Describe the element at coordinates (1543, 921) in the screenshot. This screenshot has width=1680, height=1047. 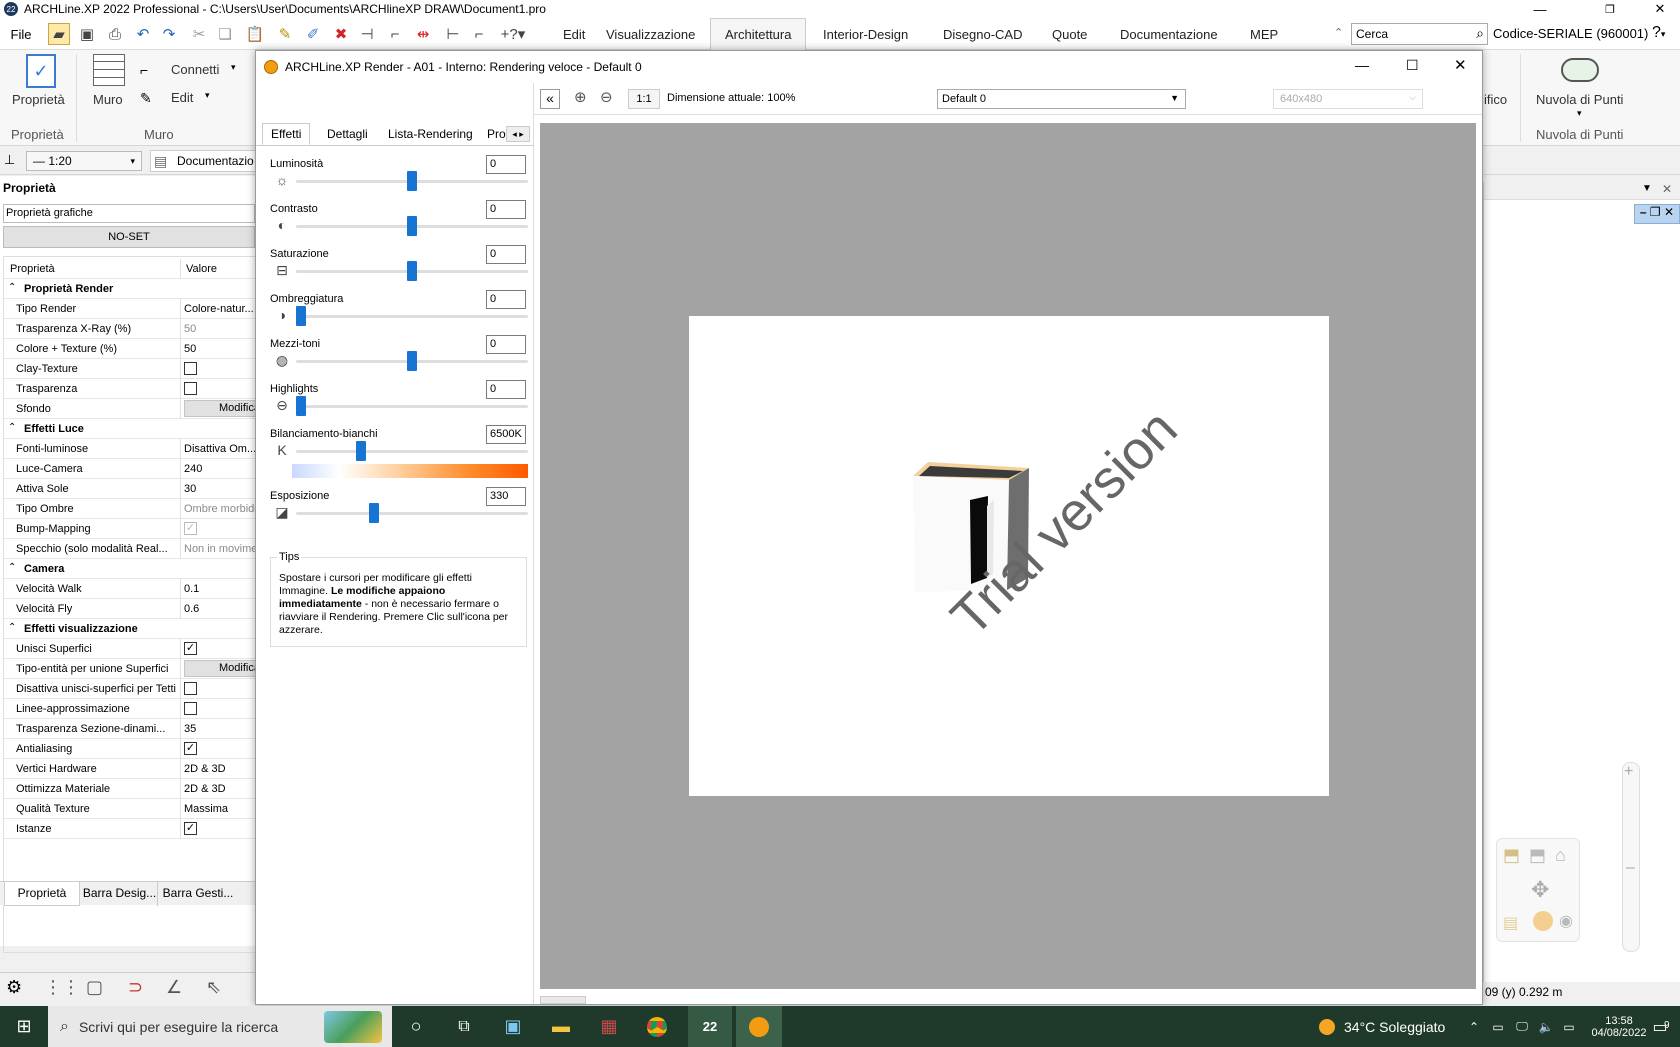
I see `sun-view-icon` at that location.